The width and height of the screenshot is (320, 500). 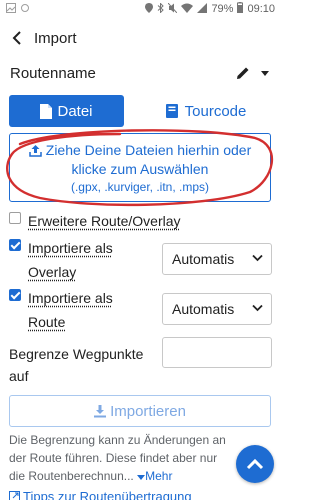 I want to click on extended-route-checkbox, so click(x=15, y=218).